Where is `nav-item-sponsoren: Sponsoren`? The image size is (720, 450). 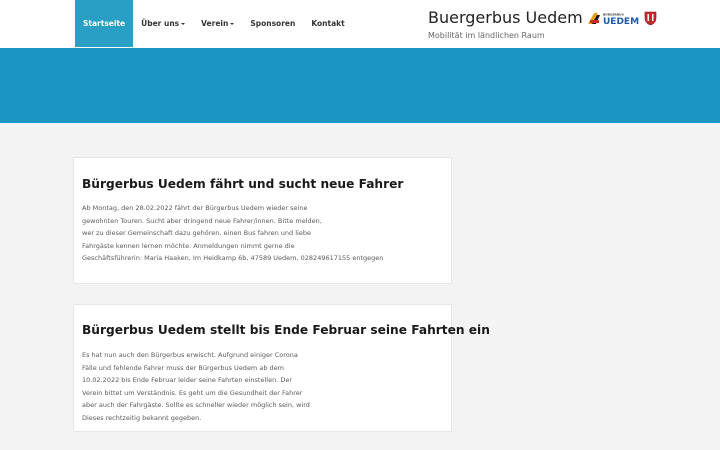
nav-item-sponsoren: Sponsoren is located at coordinates (272, 23).